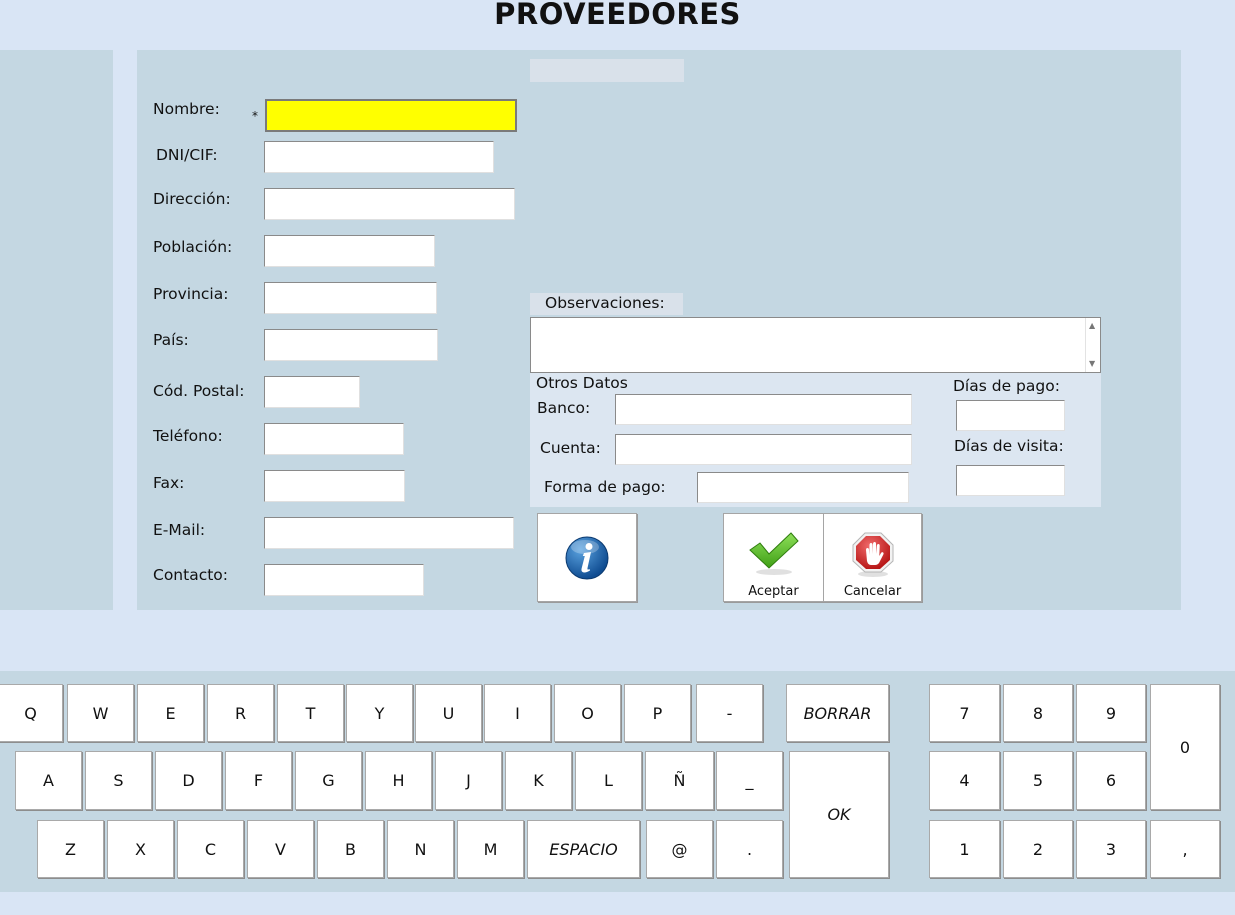 The width and height of the screenshot is (1235, 915). What do you see at coordinates (964, 780) in the screenshot?
I see `key-4: 4` at bounding box center [964, 780].